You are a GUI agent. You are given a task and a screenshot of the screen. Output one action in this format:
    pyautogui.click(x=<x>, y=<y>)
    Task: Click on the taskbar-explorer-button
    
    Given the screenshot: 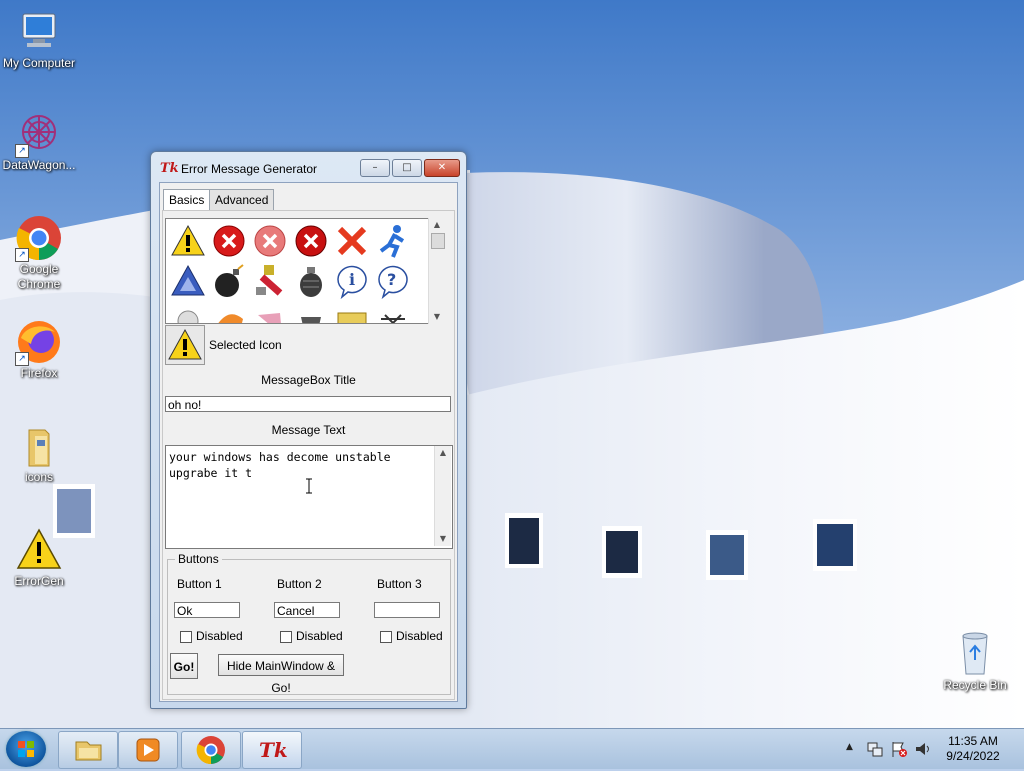 What is the action you would take?
    pyautogui.click(x=88, y=750)
    